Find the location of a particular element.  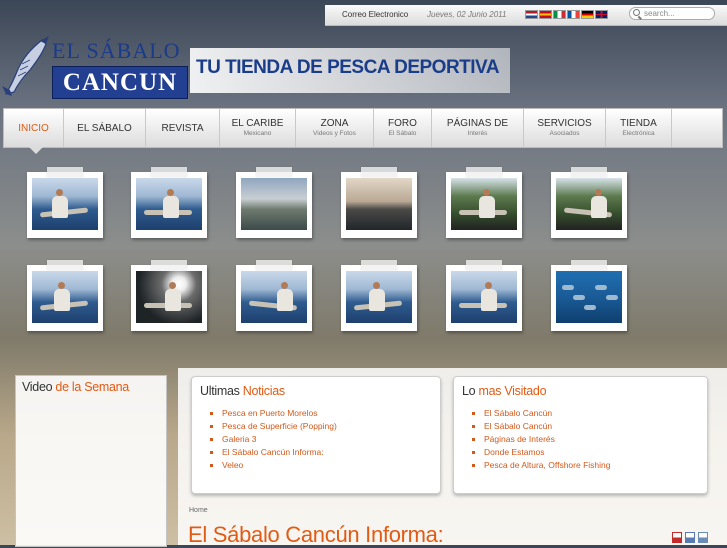

popular-link: Donde Estamos is located at coordinates (540, 452).